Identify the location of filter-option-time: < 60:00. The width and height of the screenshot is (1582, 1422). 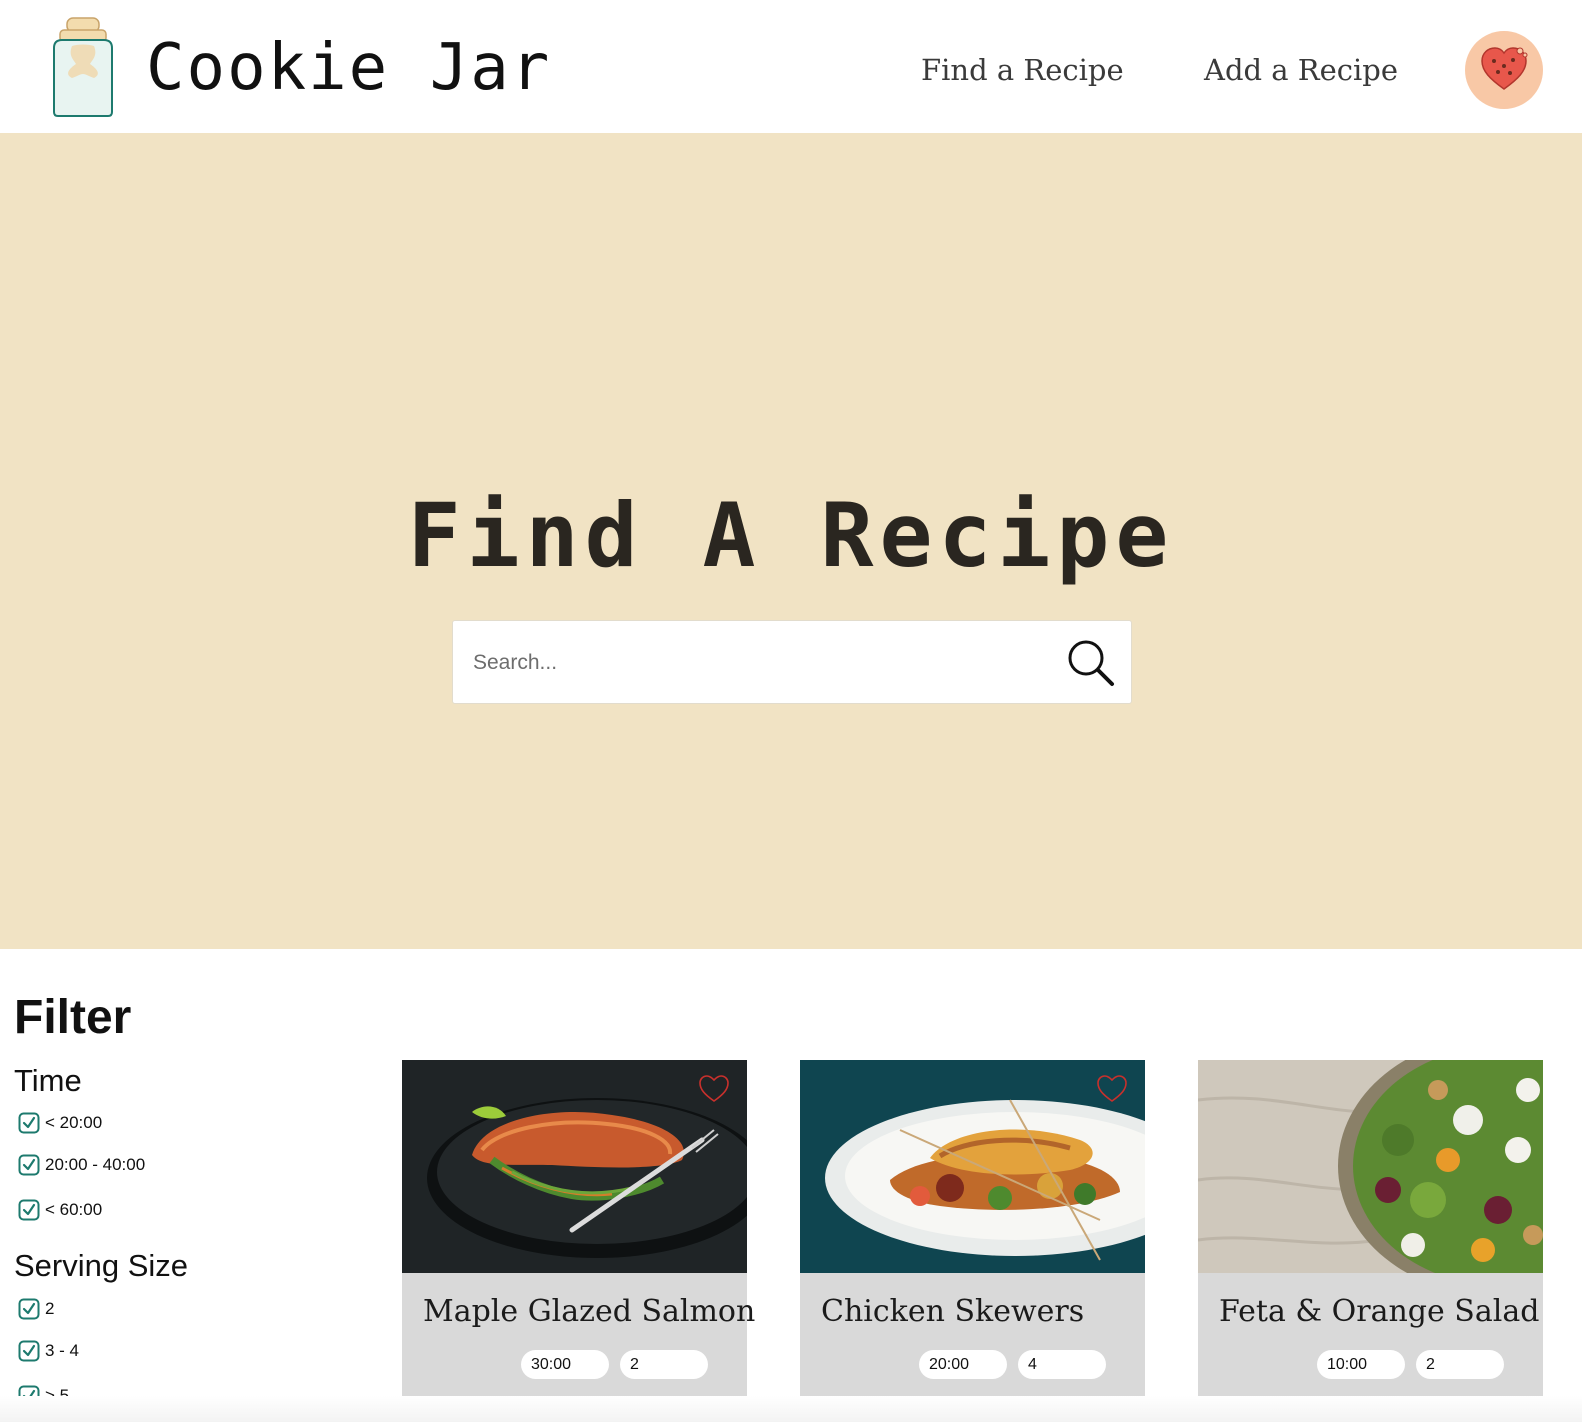
(60, 1210).